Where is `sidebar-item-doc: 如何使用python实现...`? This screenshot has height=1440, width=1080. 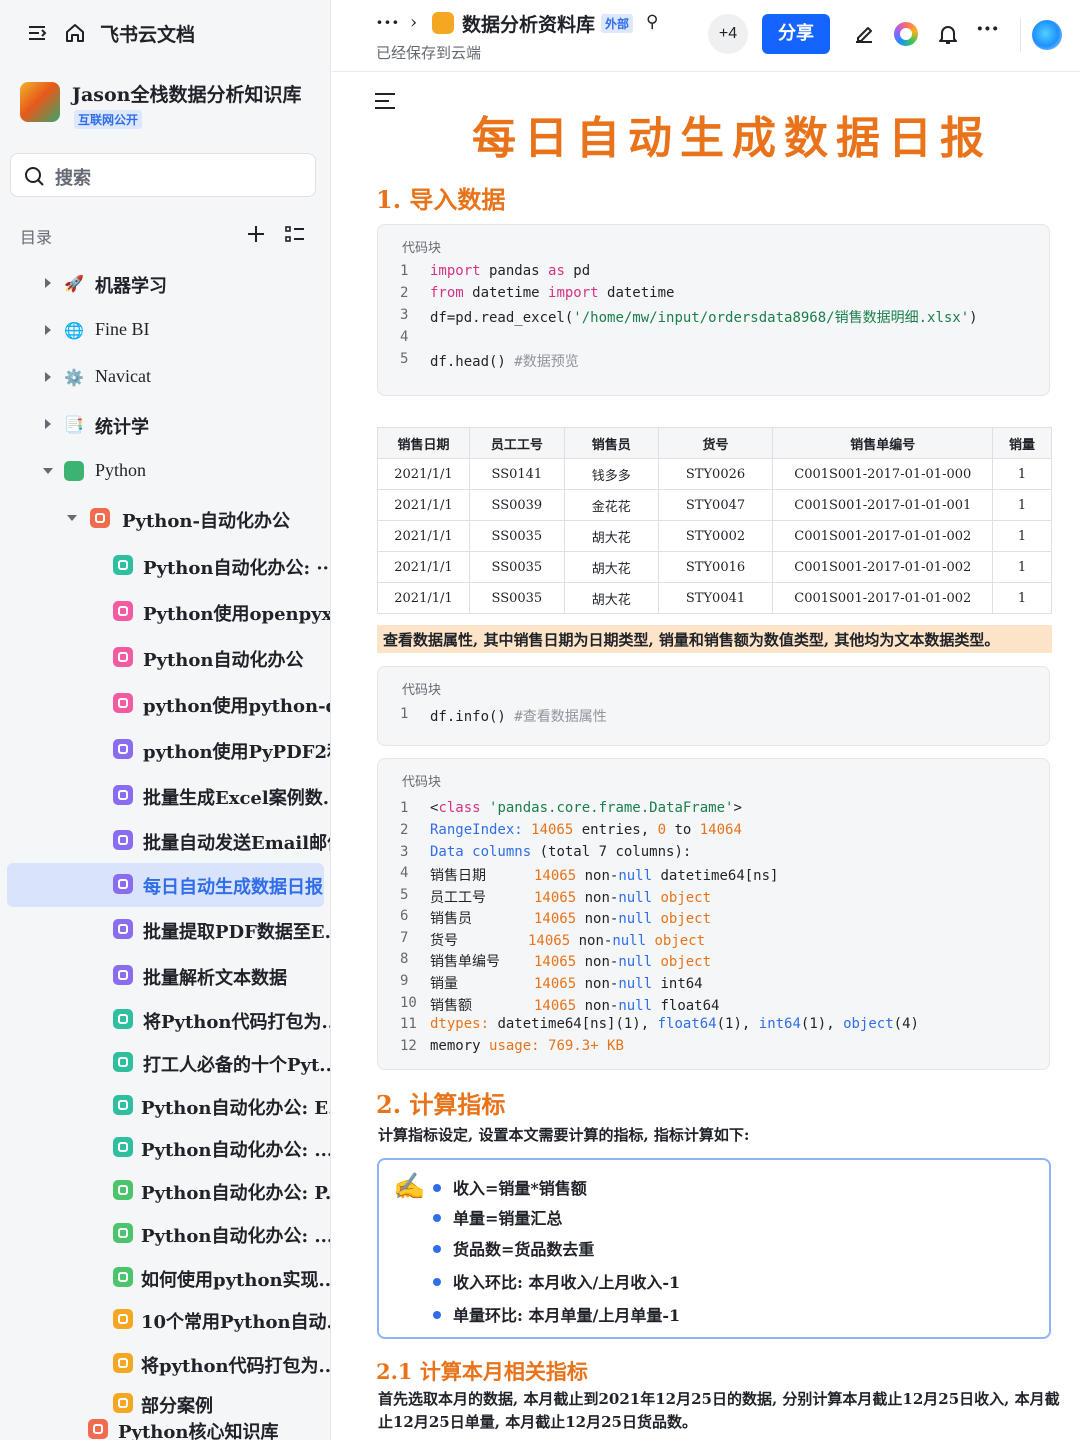 sidebar-item-doc: 如何使用python实现... is located at coordinates (165, 1278).